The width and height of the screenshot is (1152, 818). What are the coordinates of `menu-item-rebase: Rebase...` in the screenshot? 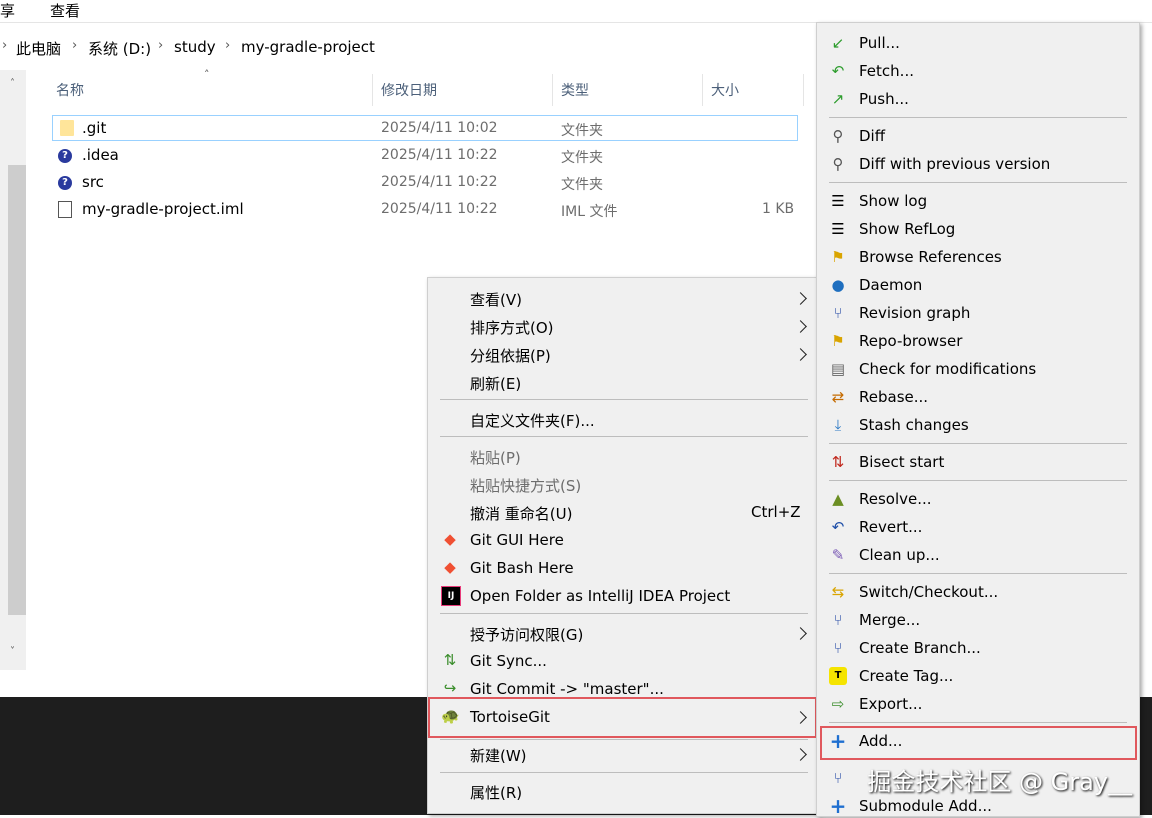 It's located at (893, 397).